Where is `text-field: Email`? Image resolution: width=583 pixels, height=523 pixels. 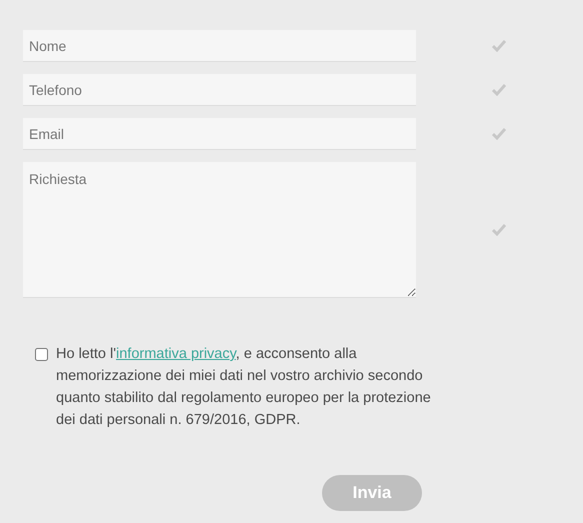
text-field: Email is located at coordinates (219, 134).